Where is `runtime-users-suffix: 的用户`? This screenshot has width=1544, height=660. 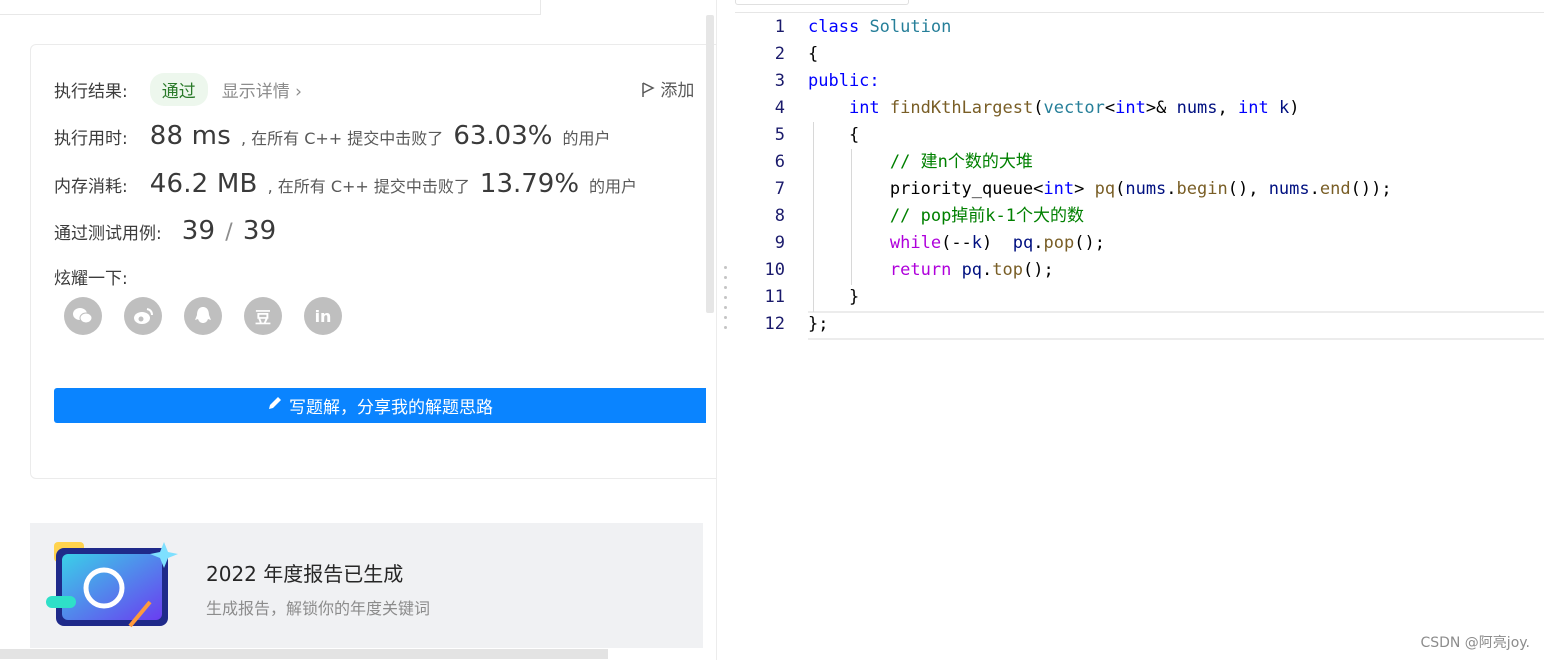 runtime-users-suffix: 的用户 is located at coordinates (586, 138).